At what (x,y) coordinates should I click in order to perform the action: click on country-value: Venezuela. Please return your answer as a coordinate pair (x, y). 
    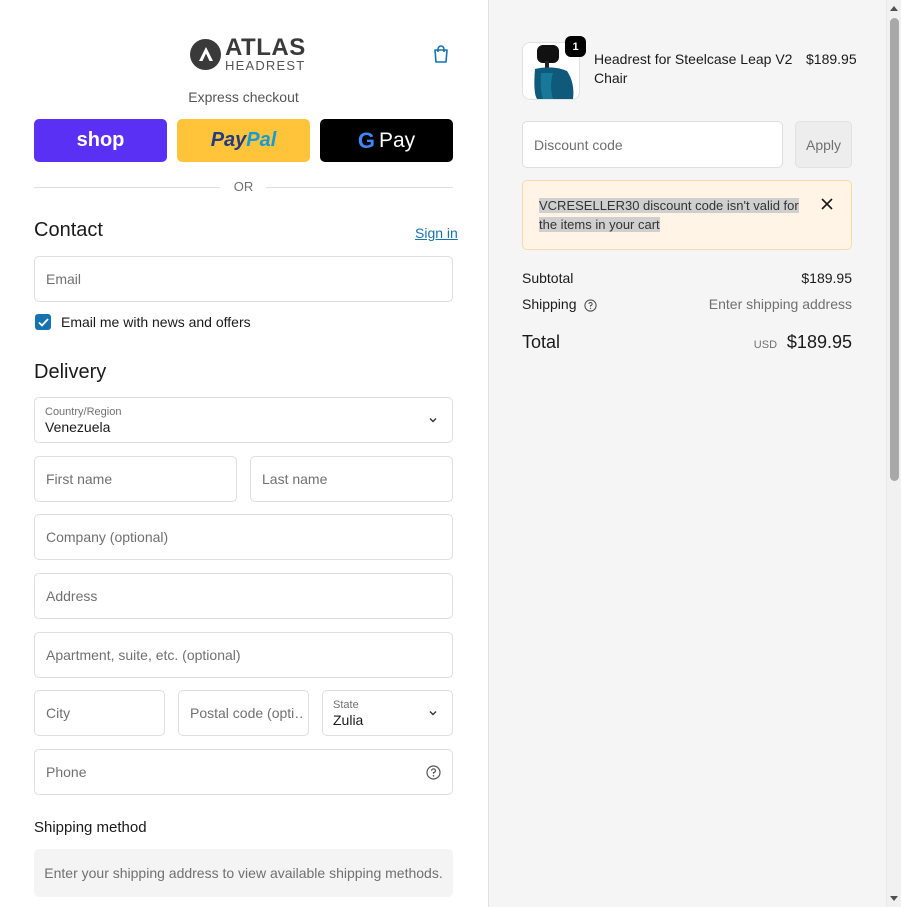
    Looking at the image, I should click on (78, 427).